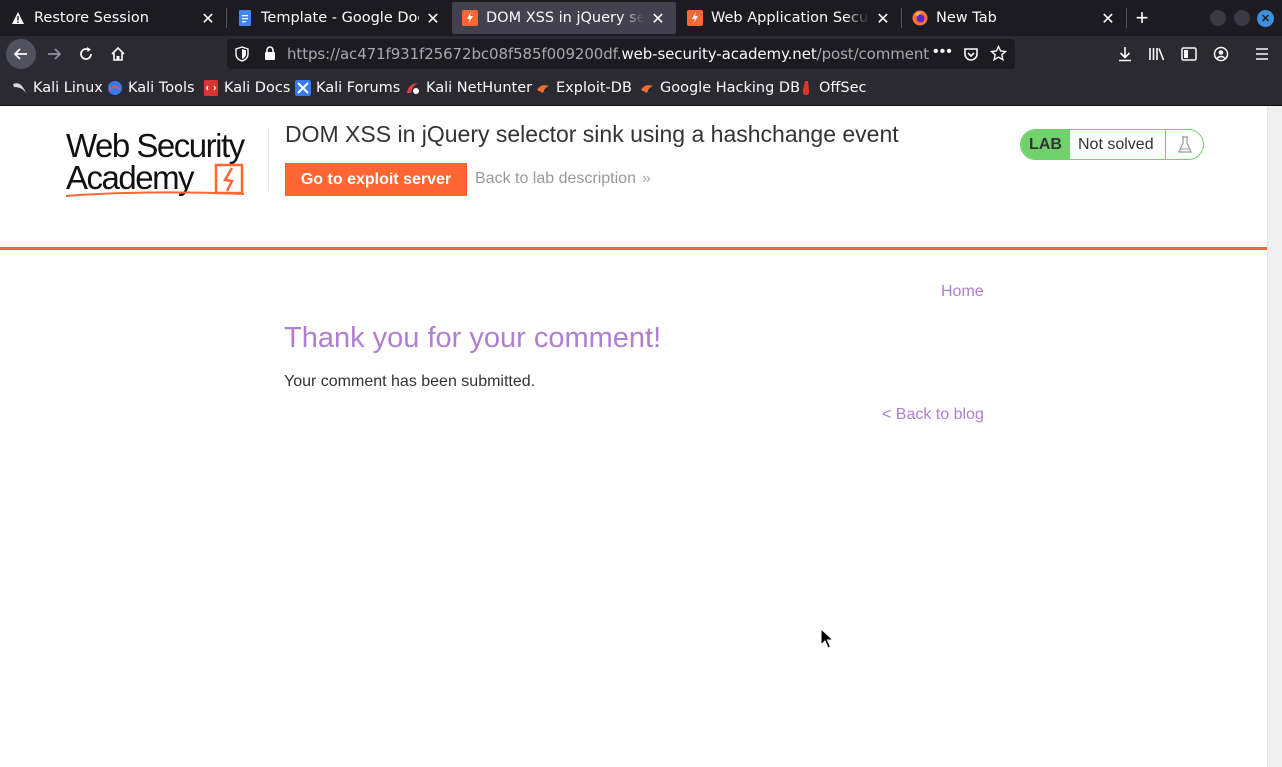 Image resolution: width=1282 pixels, height=767 pixels. What do you see at coordinates (832, 88) in the screenshot?
I see `bookmark-offsec: OffSec` at bounding box center [832, 88].